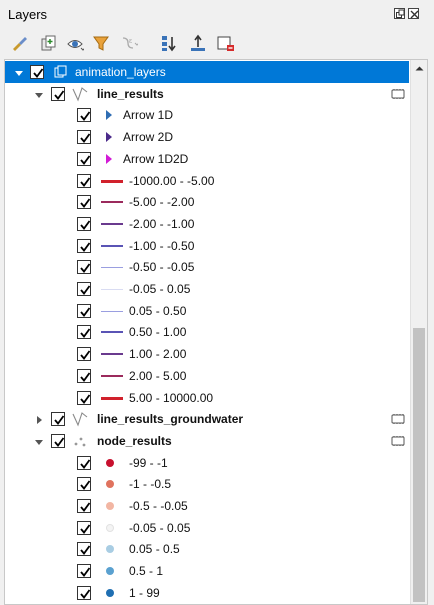 Image resolution: width=434 pixels, height=605 pixels. I want to click on legend-item-label: -0.5 - -0.05, so click(158, 506).